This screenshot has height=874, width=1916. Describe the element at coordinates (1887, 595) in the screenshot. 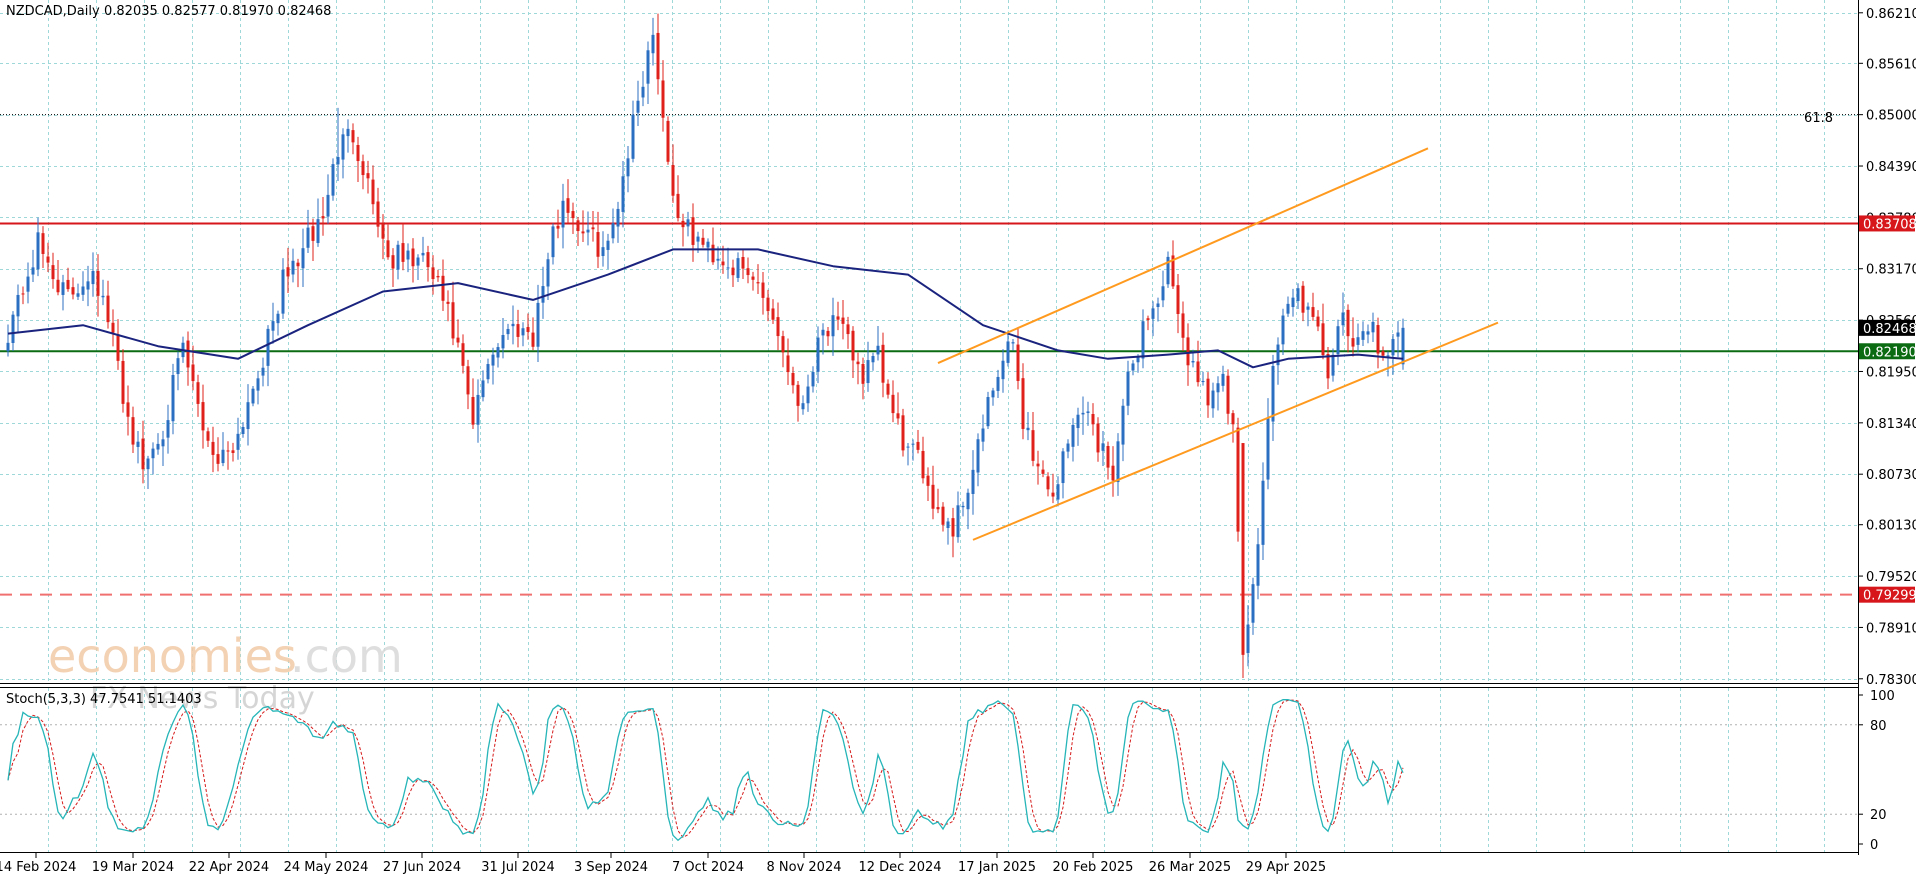

I see `lower-price-tag: 0.79299` at that location.